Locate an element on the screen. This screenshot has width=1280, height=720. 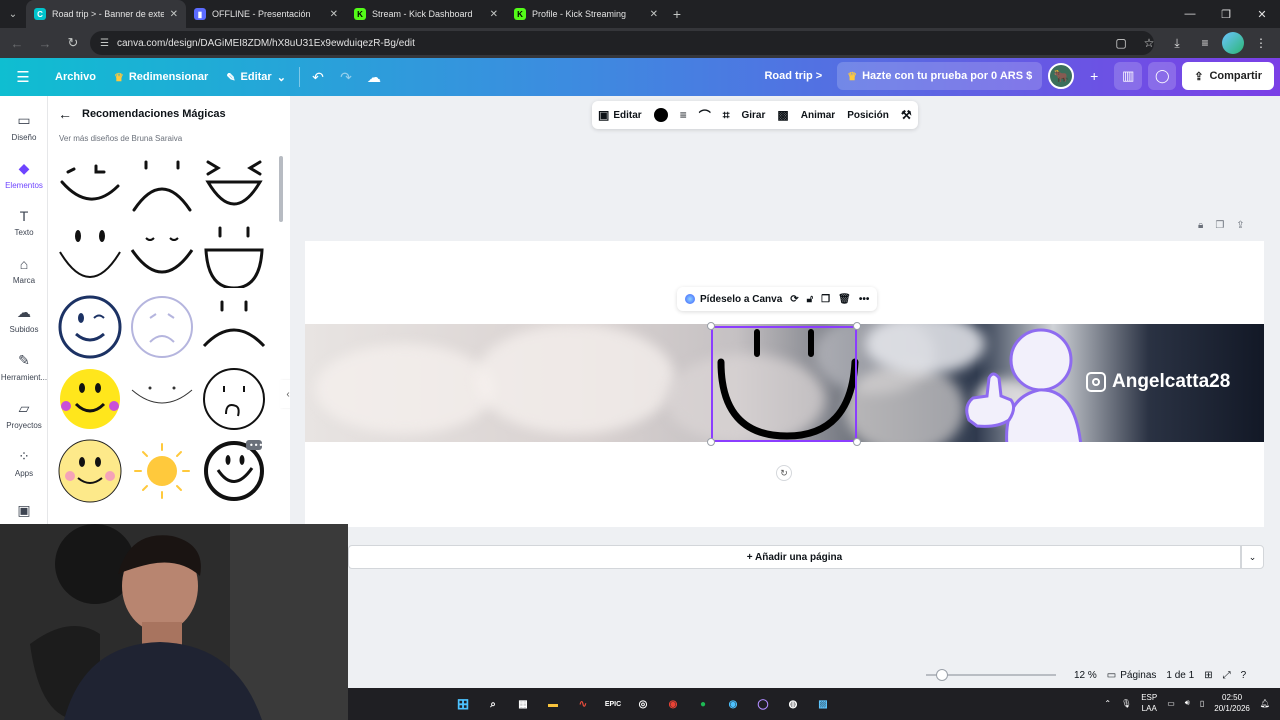
animate-button: Animar is located at coordinates (818, 115).